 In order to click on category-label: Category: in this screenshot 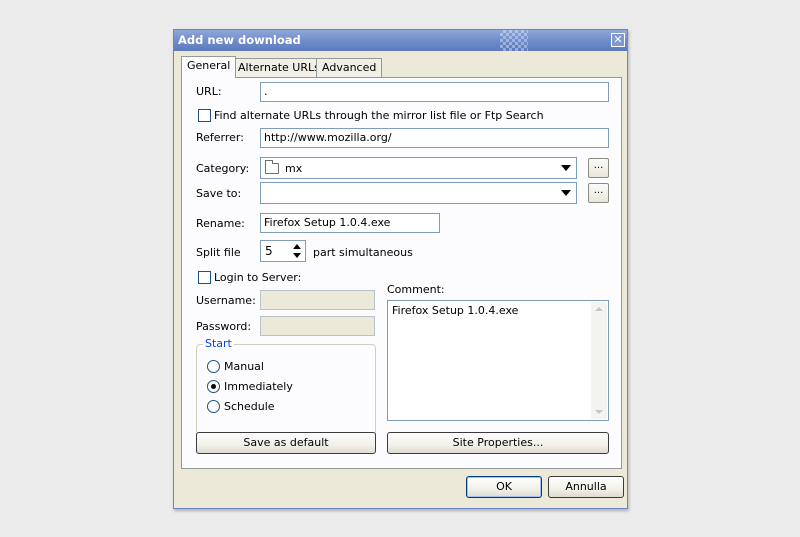, I will do `click(223, 168)`.